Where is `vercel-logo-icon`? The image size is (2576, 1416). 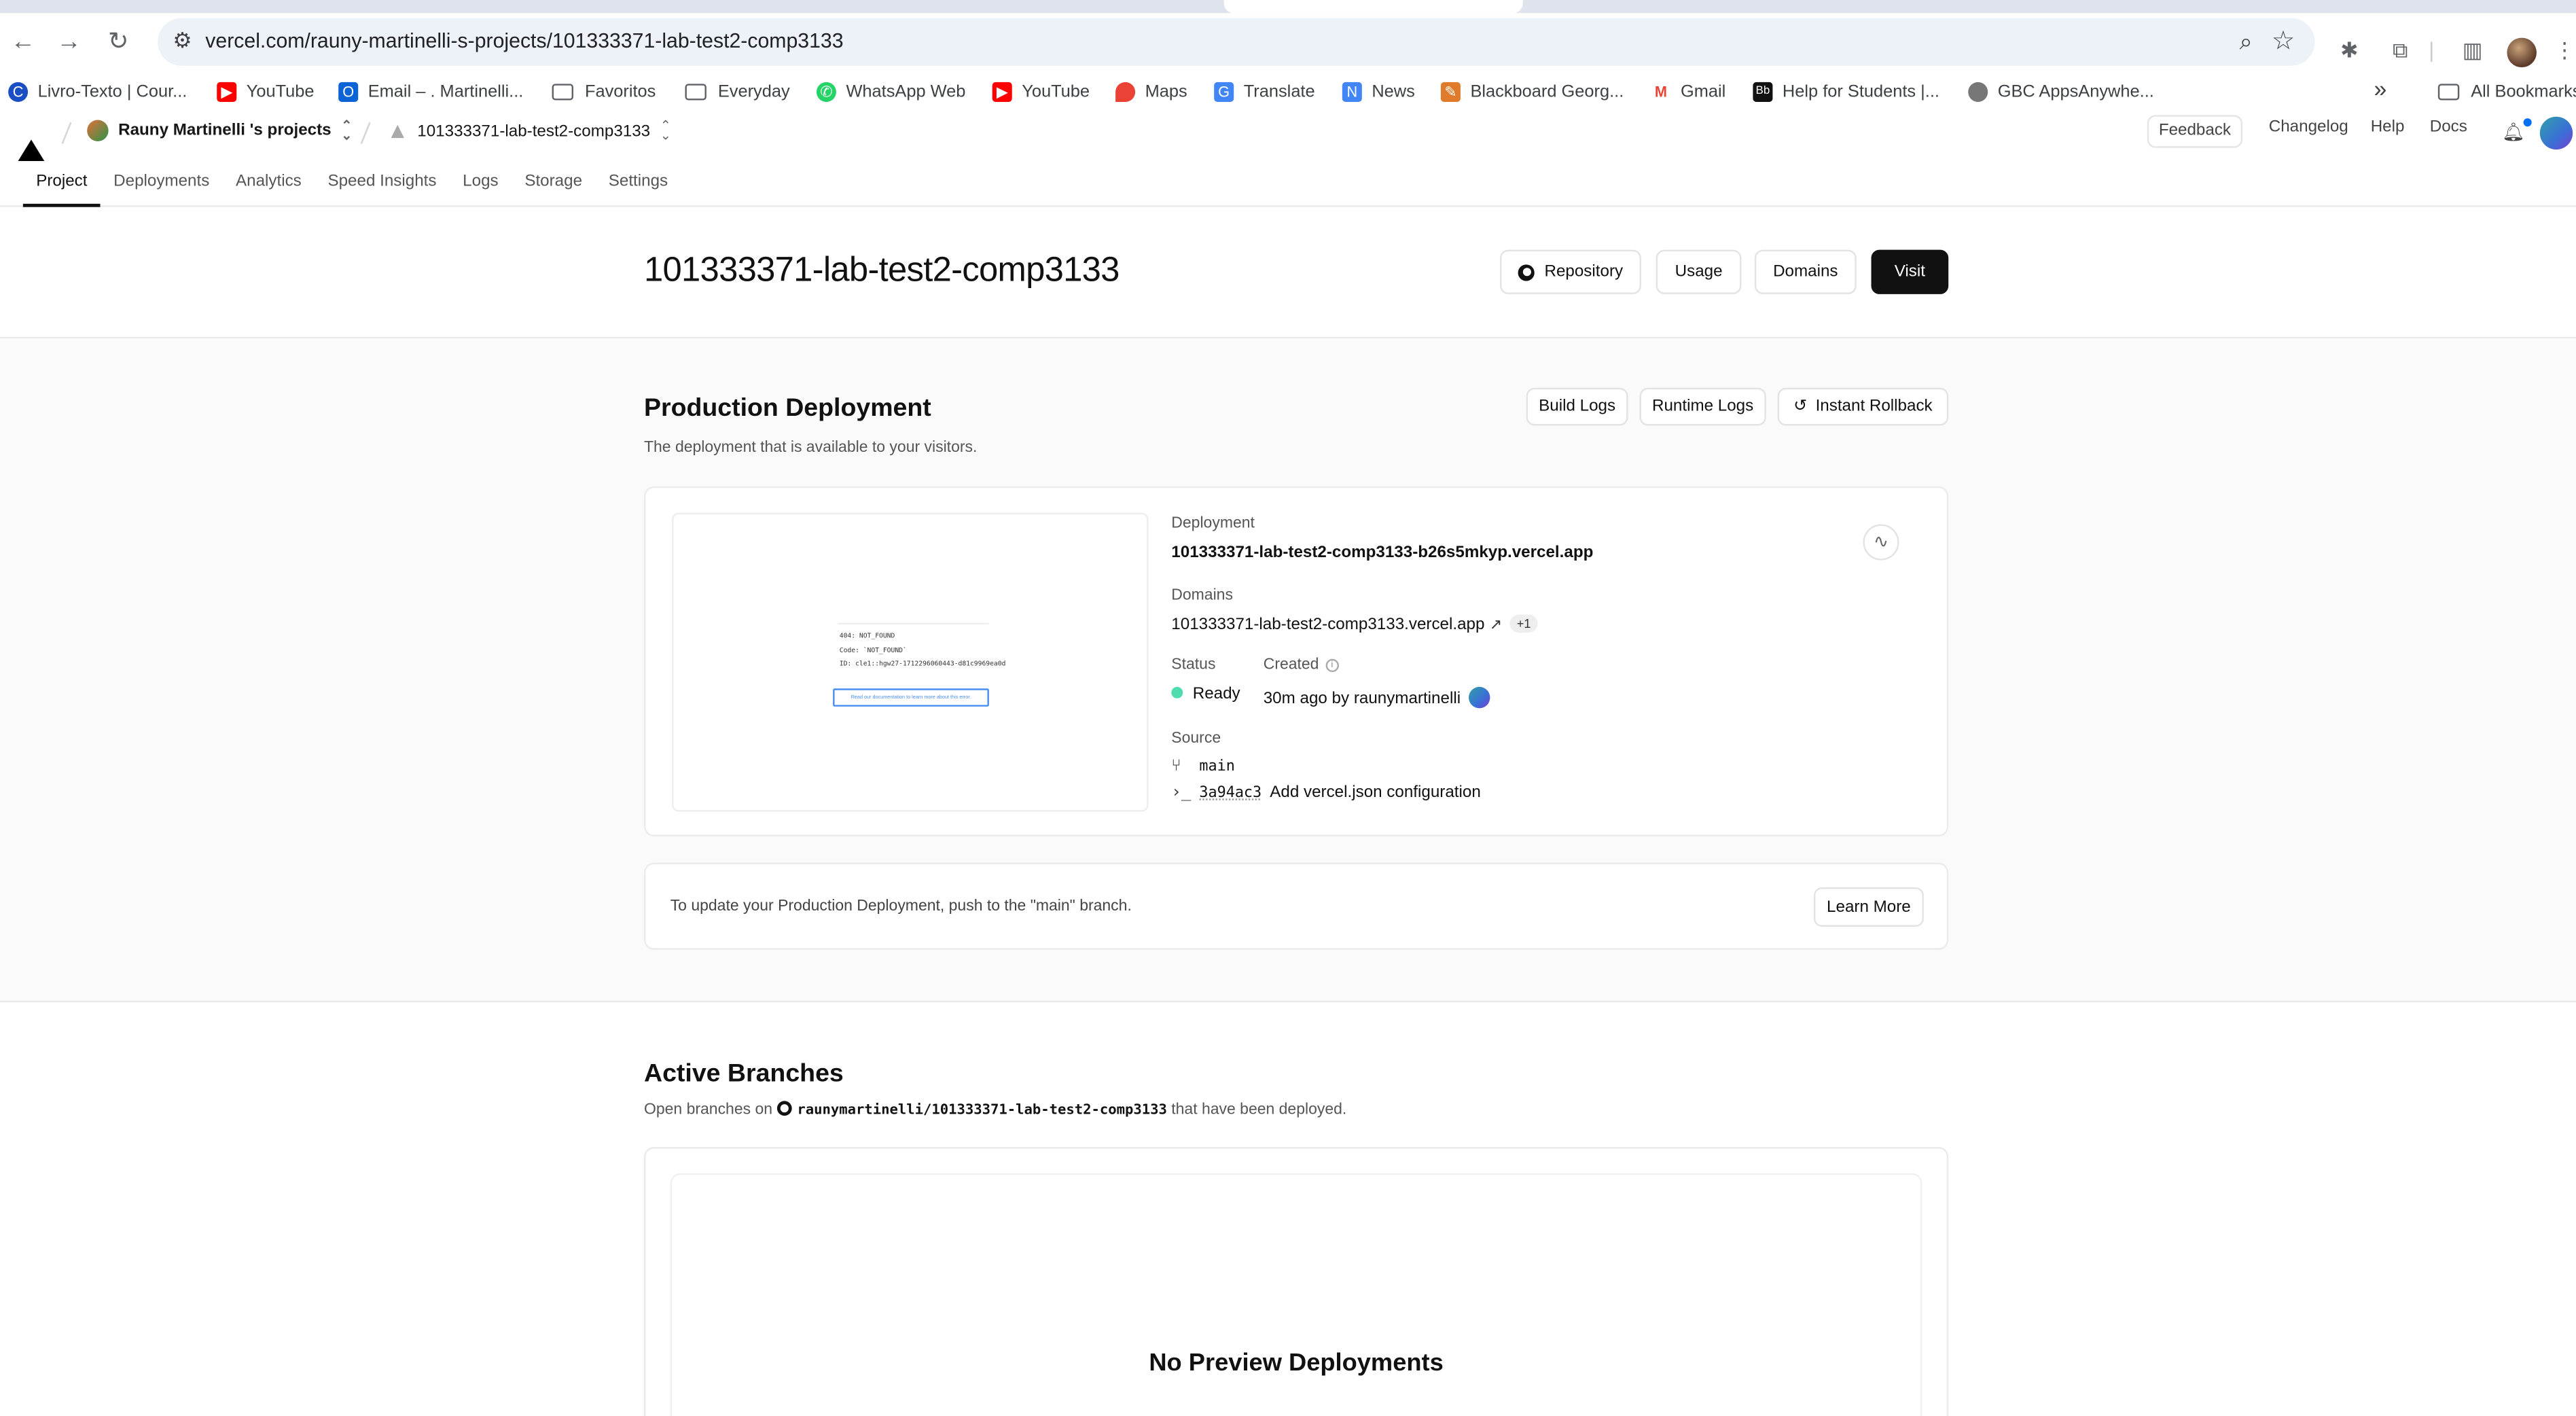
vercel-logo-icon is located at coordinates (31, 150).